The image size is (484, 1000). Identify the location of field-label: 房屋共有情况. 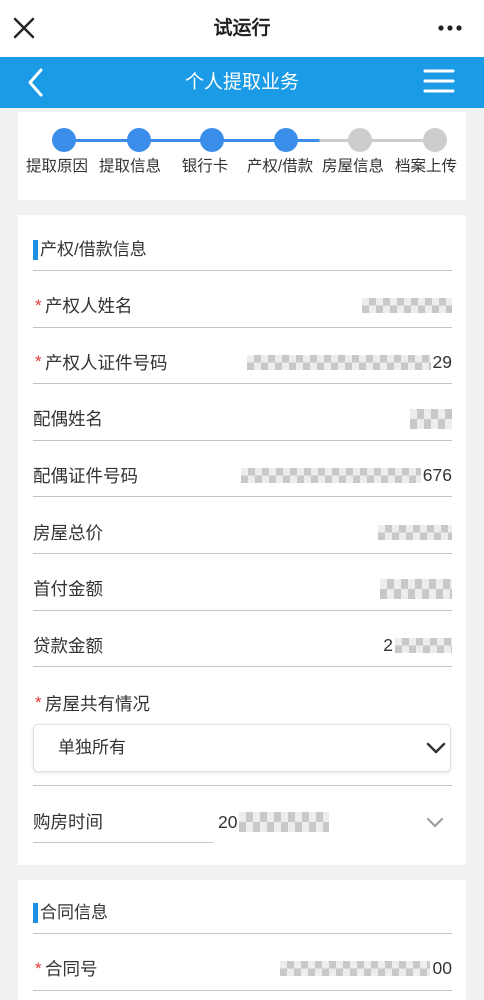
(97, 703).